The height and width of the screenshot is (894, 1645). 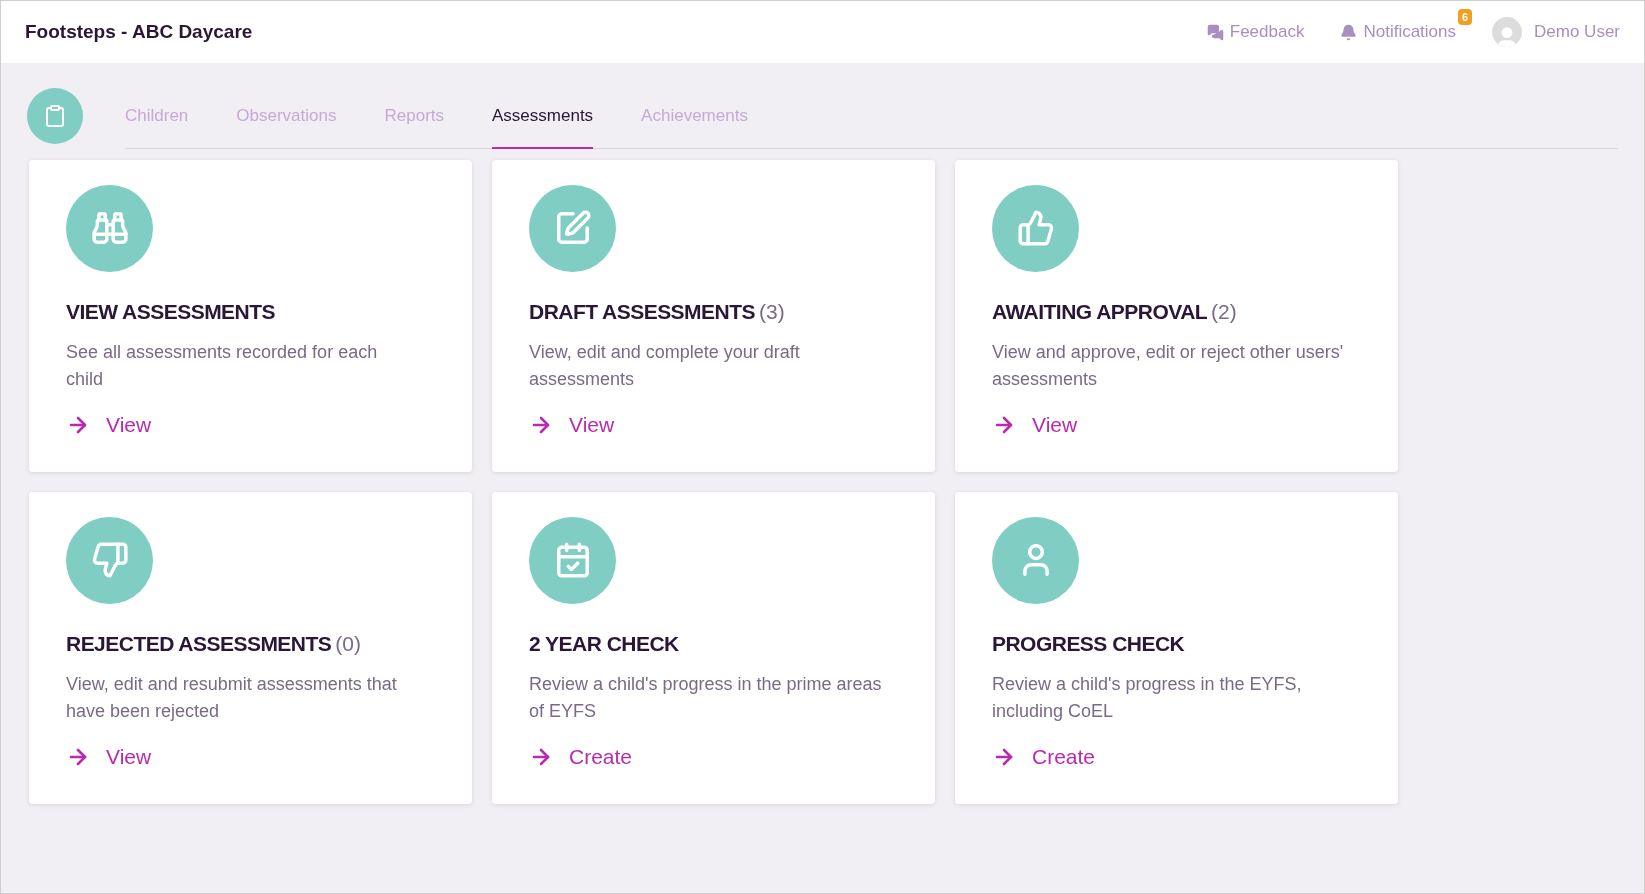 I want to click on notification-count: 6, so click(x=1465, y=17).